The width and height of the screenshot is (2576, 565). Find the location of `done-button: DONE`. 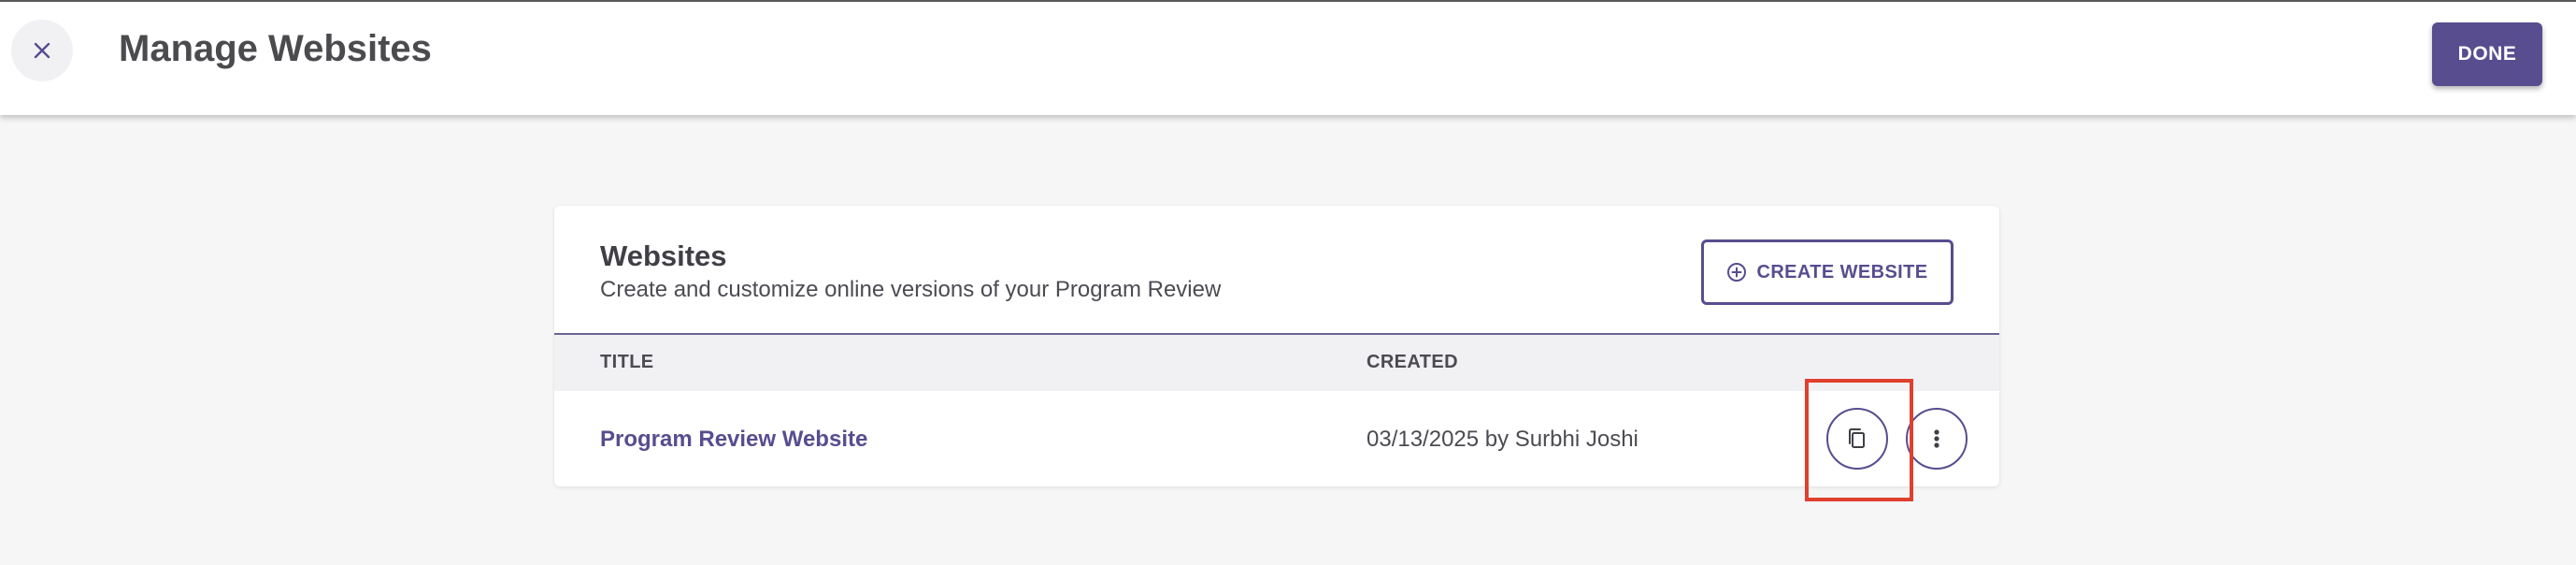

done-button: DONE is located at coordinates (2487, 54).